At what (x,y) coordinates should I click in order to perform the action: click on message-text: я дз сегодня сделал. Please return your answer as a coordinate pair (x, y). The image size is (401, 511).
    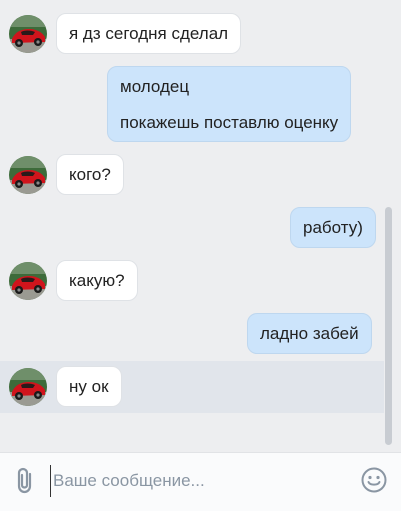
    Looking at the image, I should click on (149, 33).